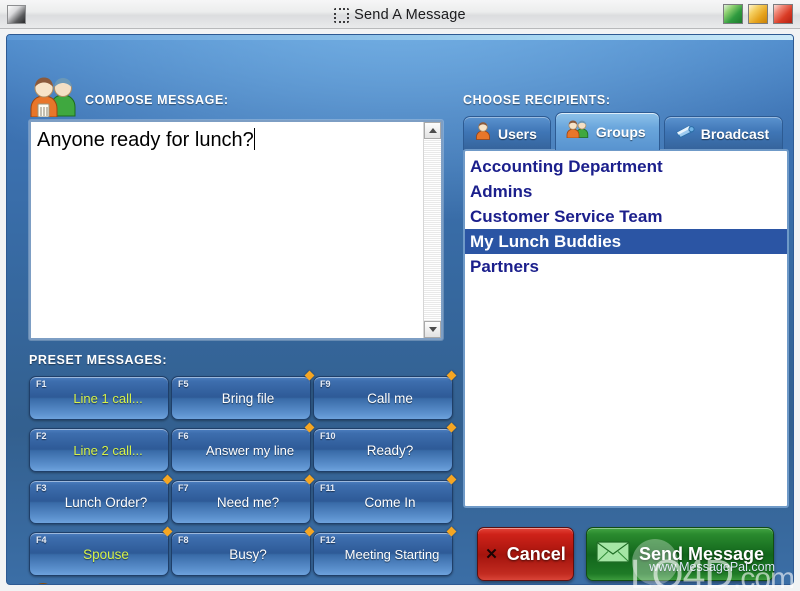  Describe the element at coordinates (517, 133) in the screenshot. I see `tab-users-label: Users` at that location.